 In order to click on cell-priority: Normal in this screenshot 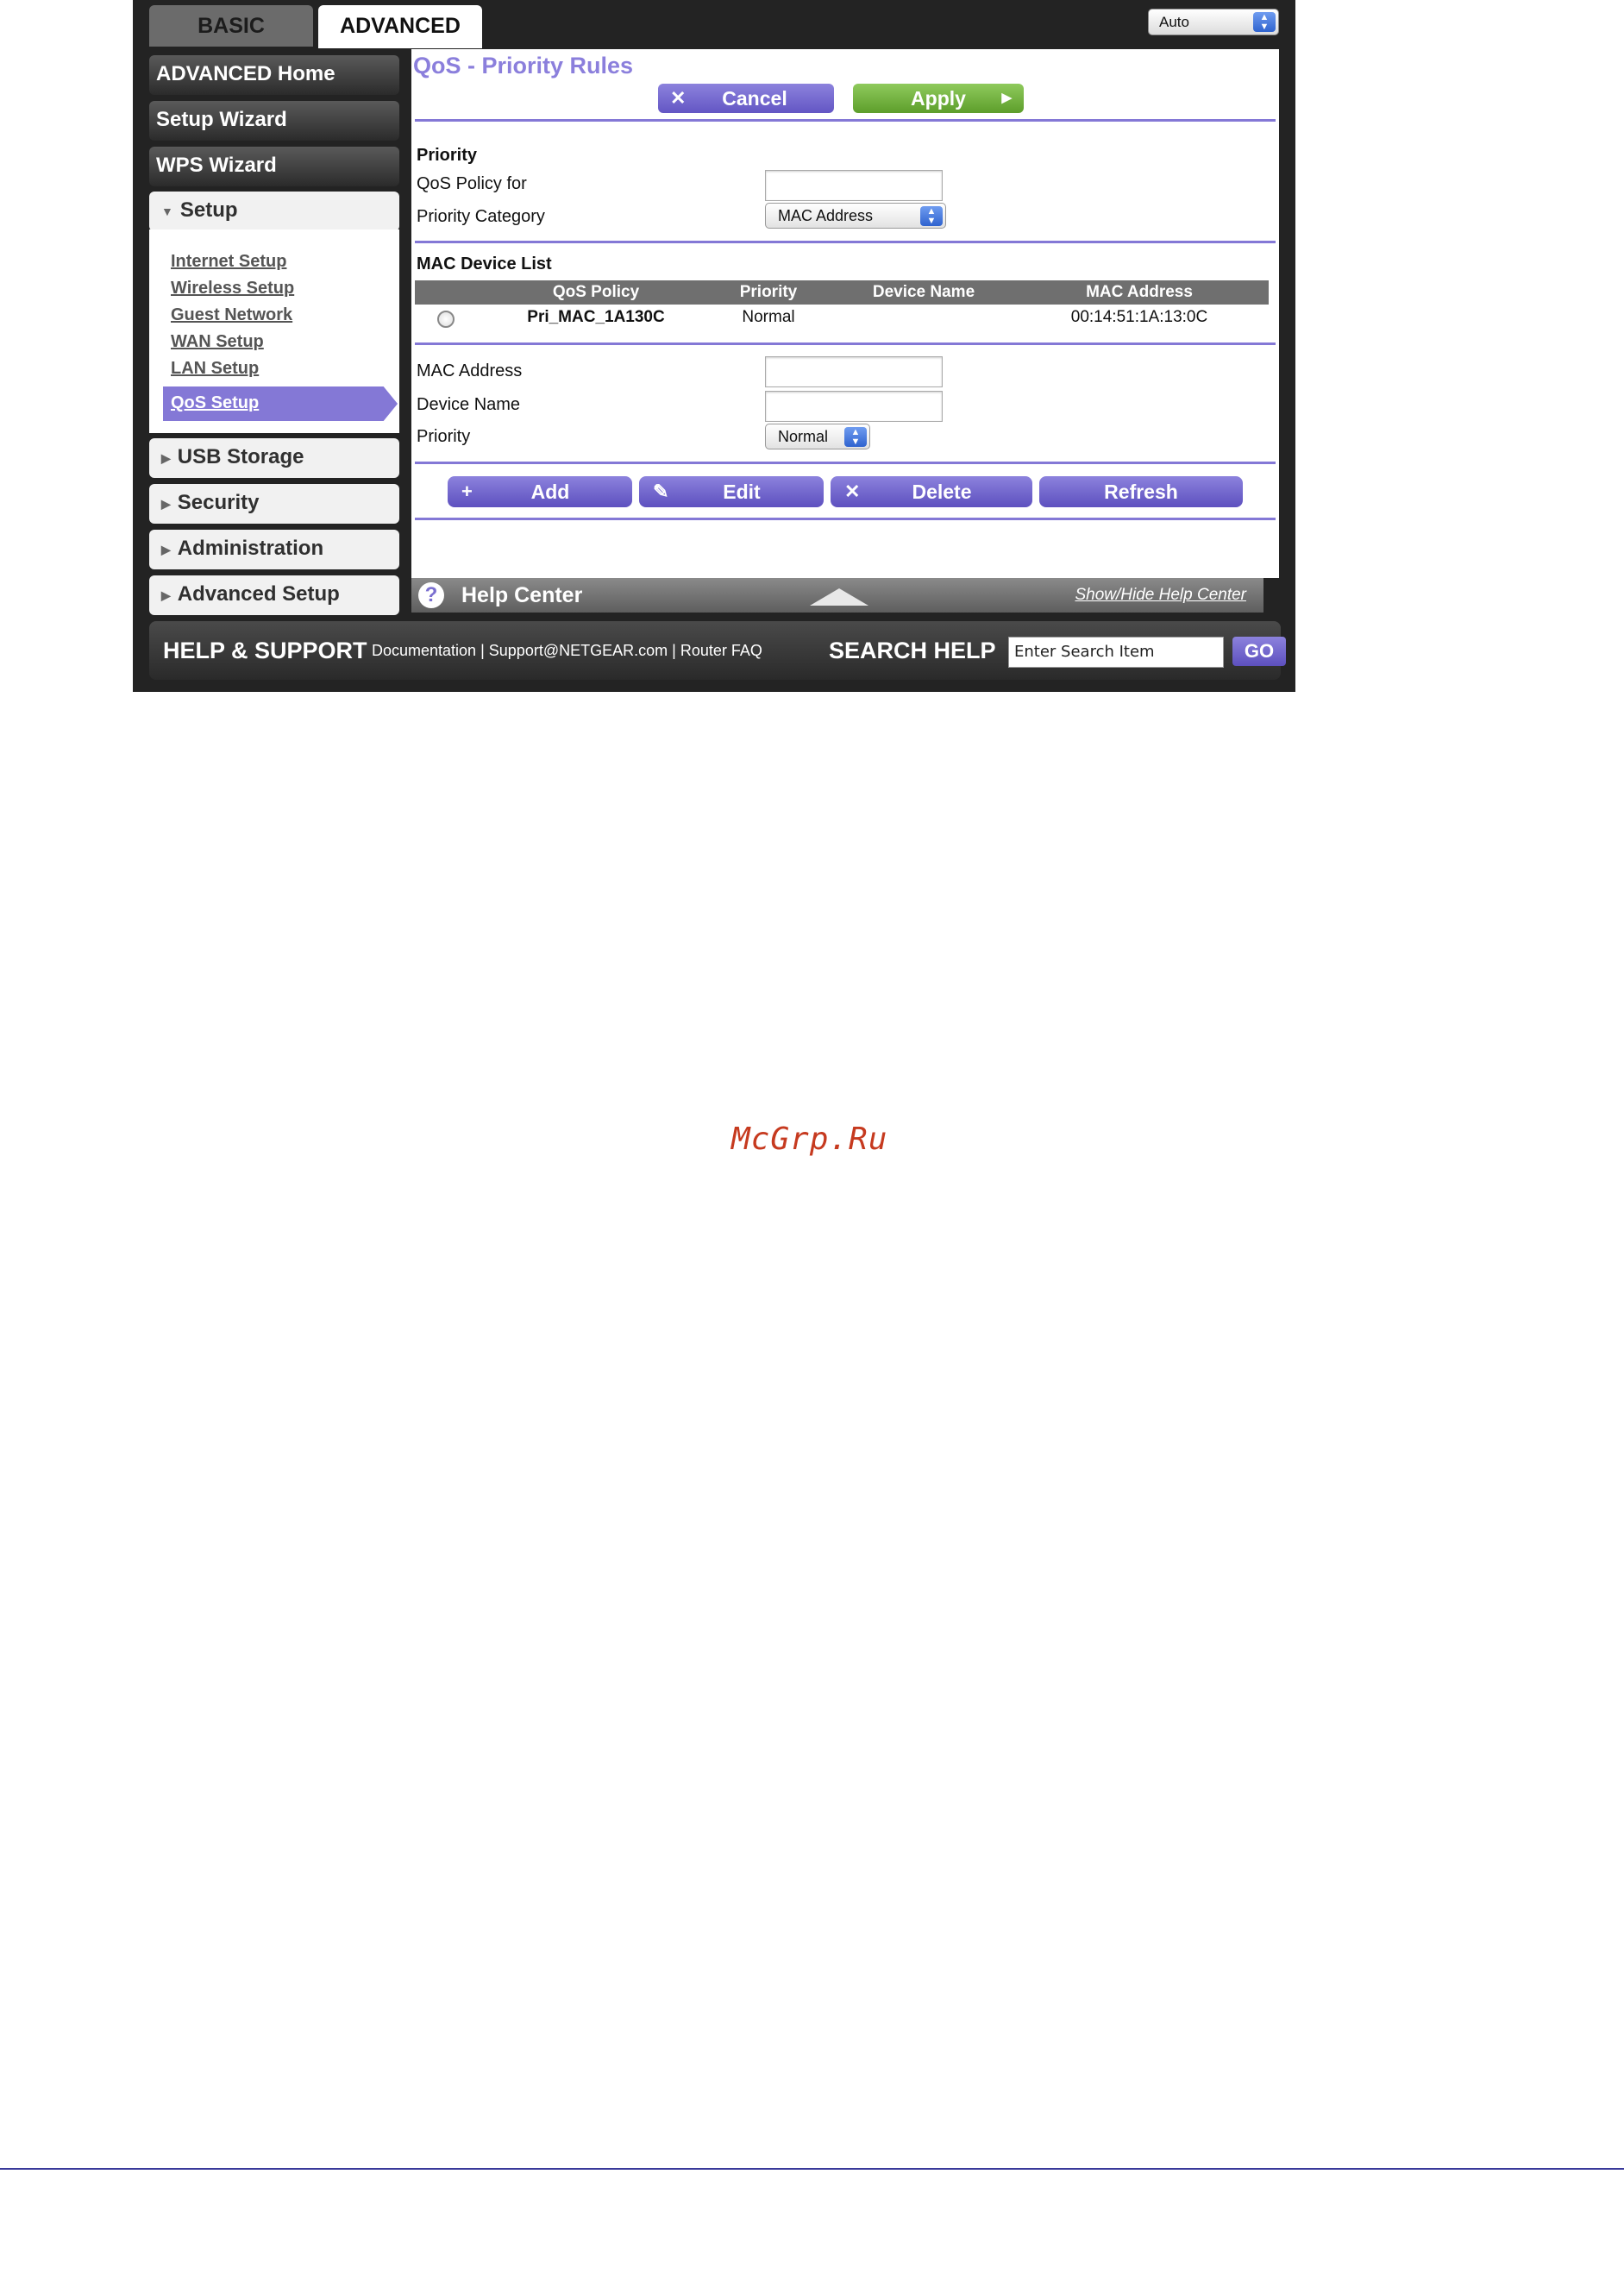, I will do `click(768, 317)`.